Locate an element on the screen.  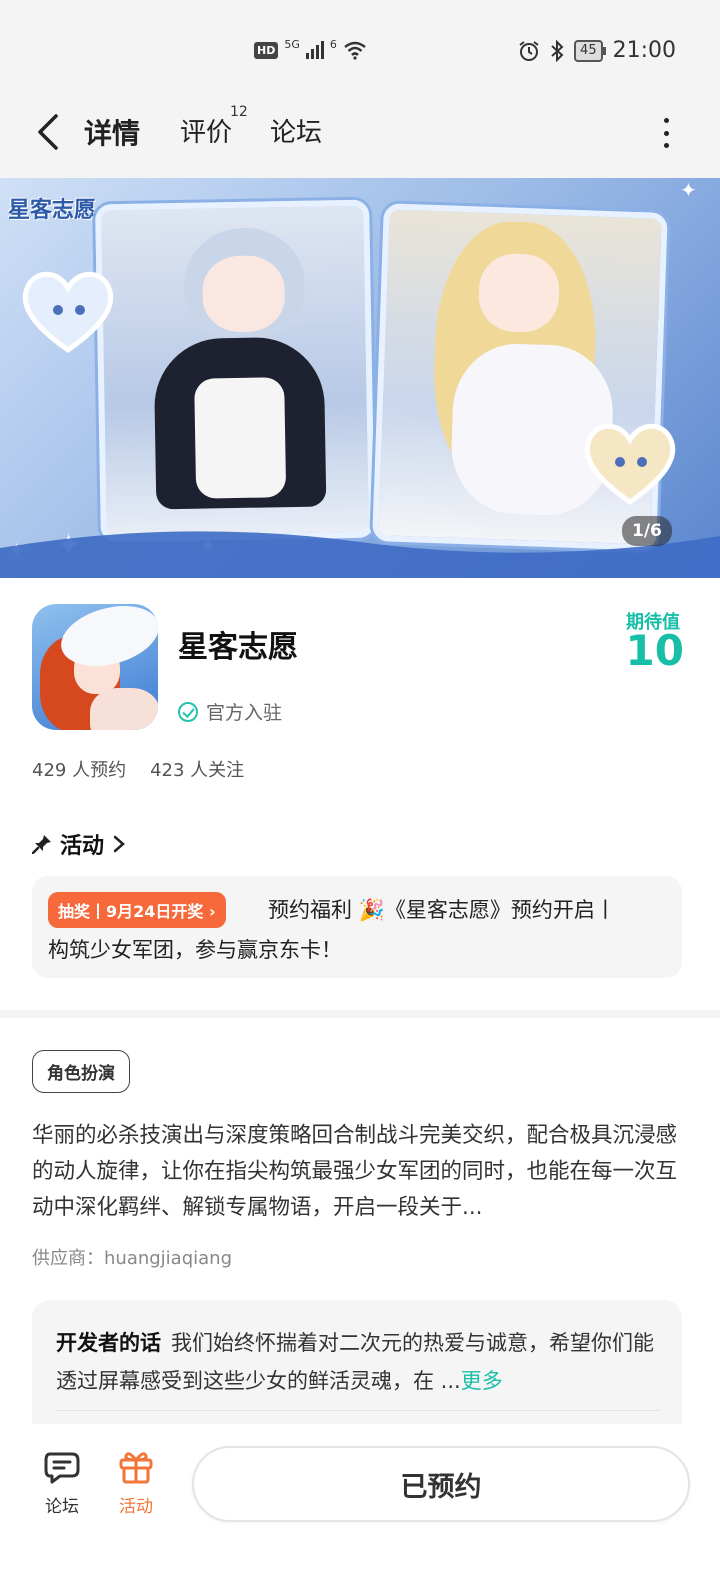
tab-review: 评价 12 is located at coordinates (214, 126).